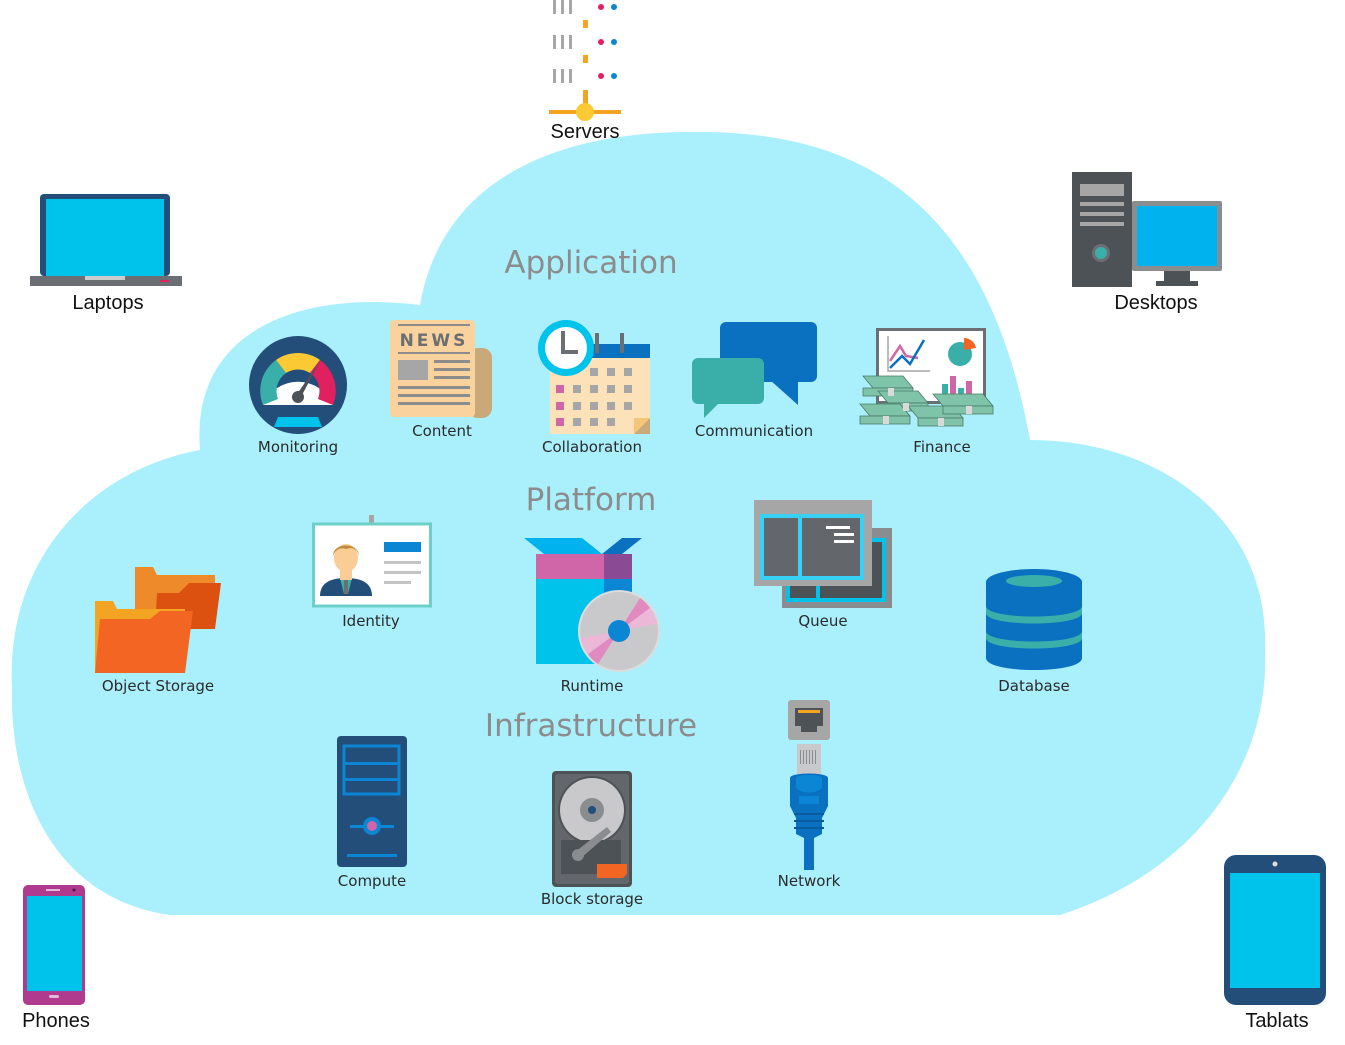  I want to click on database-label: Database, so click(1034, 686).